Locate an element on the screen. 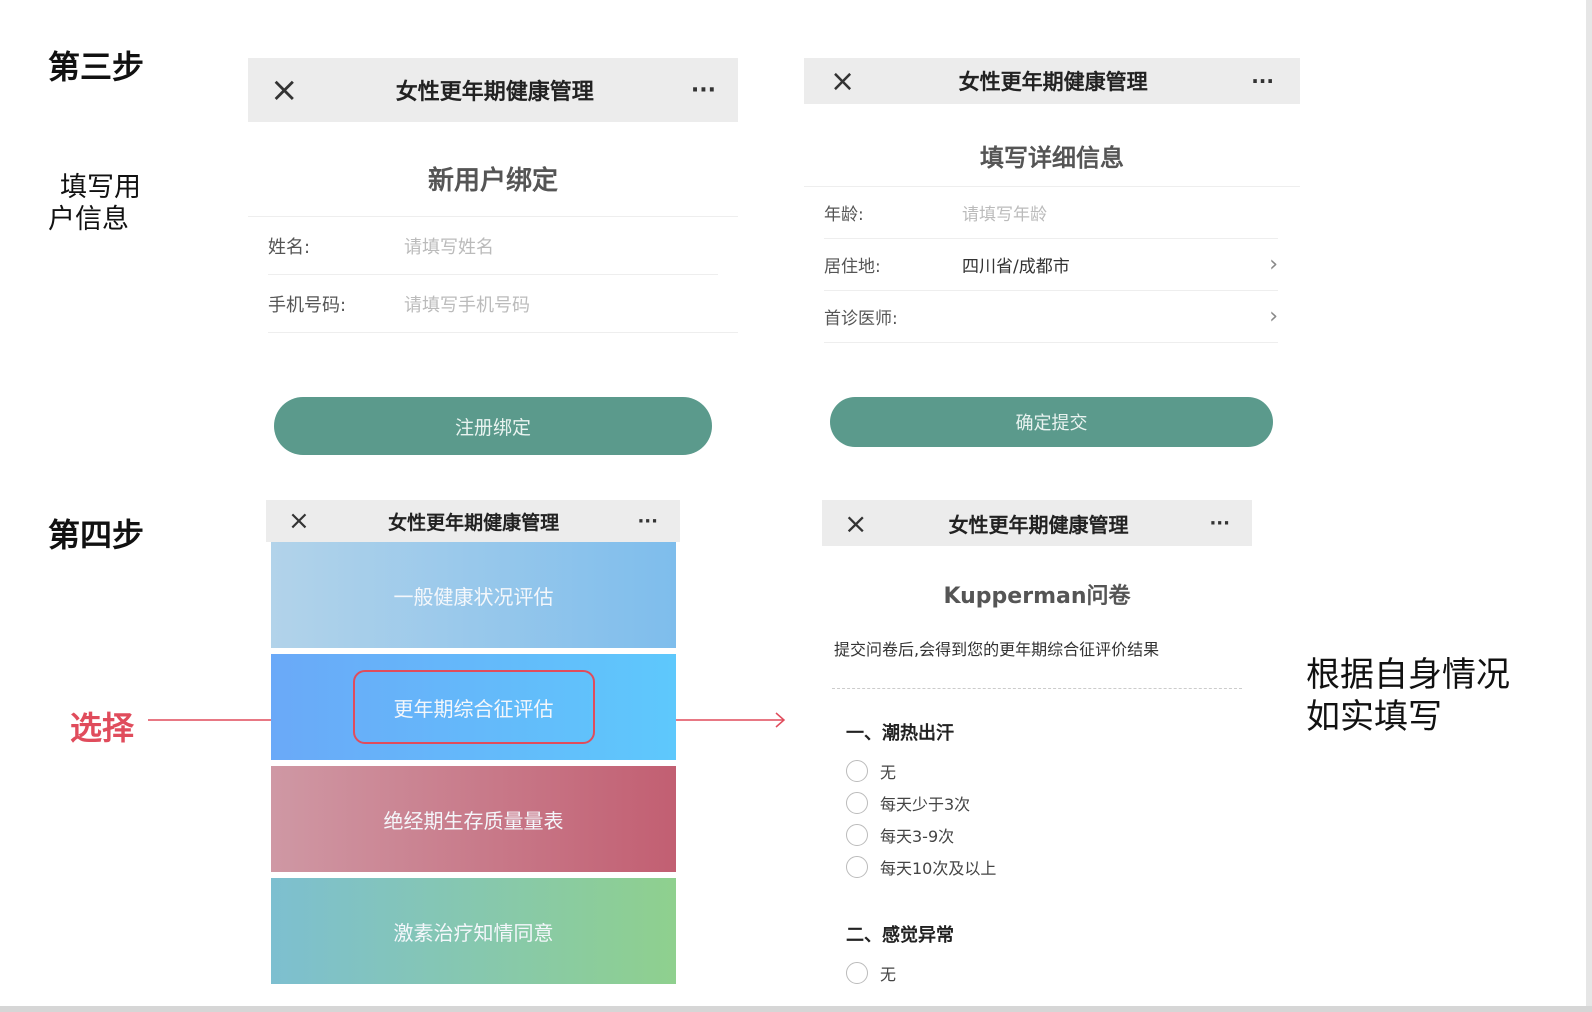 This screenshot has height=1012, width=1592. menu-card-list: 一般健康状况评估更年期综合征评估绝经期生存质量量表 激素治疗知情同意 is located at coordinates (473, 763).